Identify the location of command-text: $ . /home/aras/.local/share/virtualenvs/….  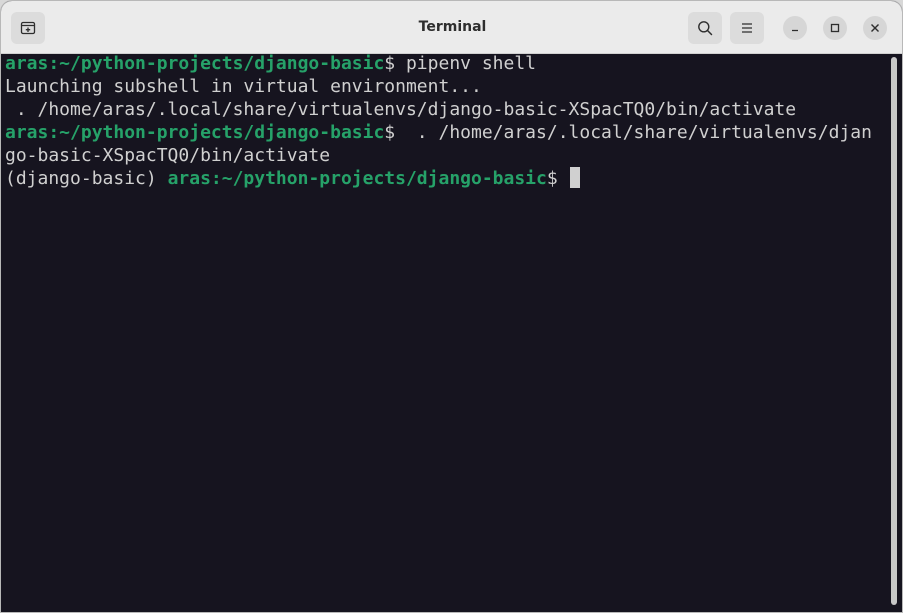
(628, 132).